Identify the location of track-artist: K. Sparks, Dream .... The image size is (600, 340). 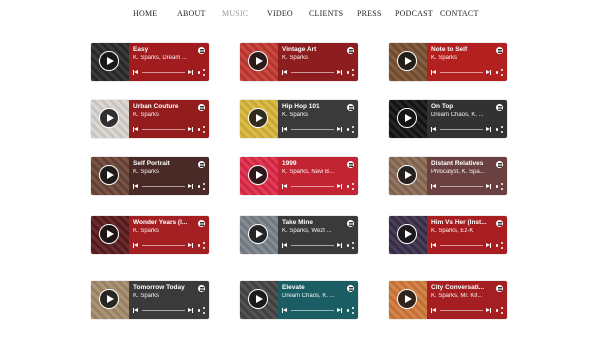
(163, 58).